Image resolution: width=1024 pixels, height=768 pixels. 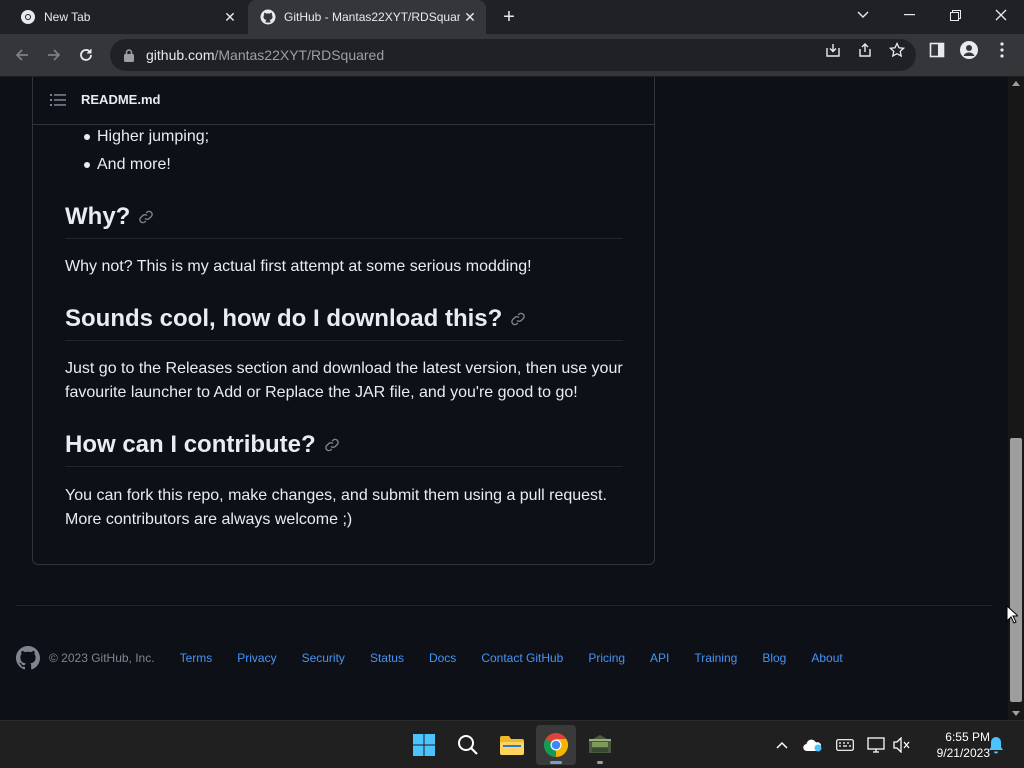 I want to click on clock-time: 6:55 PM, so click(x=967, y=737).